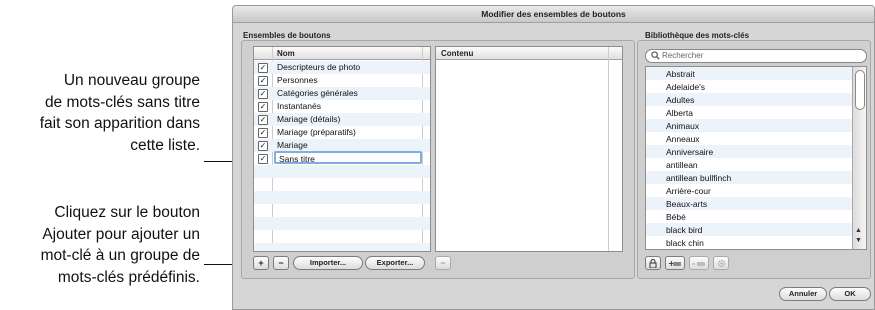 This screenshot has height=310, width=875. What do you see at coordinates (131, 80) in the screenshot?
I see `callout-line: Un nouveau groupe` at bounding box center [131, 80].